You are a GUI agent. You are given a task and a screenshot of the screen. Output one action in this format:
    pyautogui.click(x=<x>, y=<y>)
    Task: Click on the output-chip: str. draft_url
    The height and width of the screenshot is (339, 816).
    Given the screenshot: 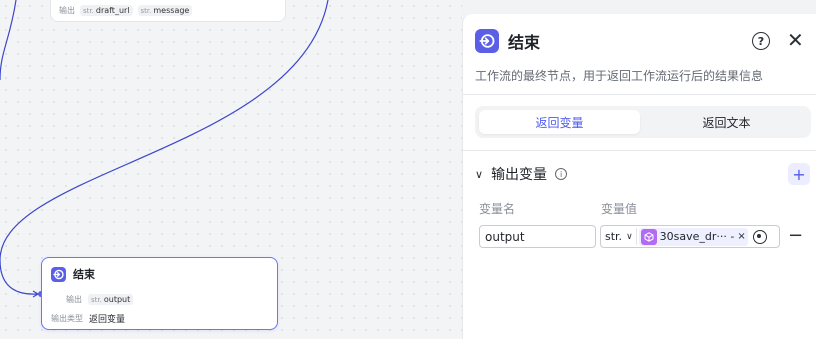 What is the action you would take?
    pyautogui.click(x=106, y=10)
    